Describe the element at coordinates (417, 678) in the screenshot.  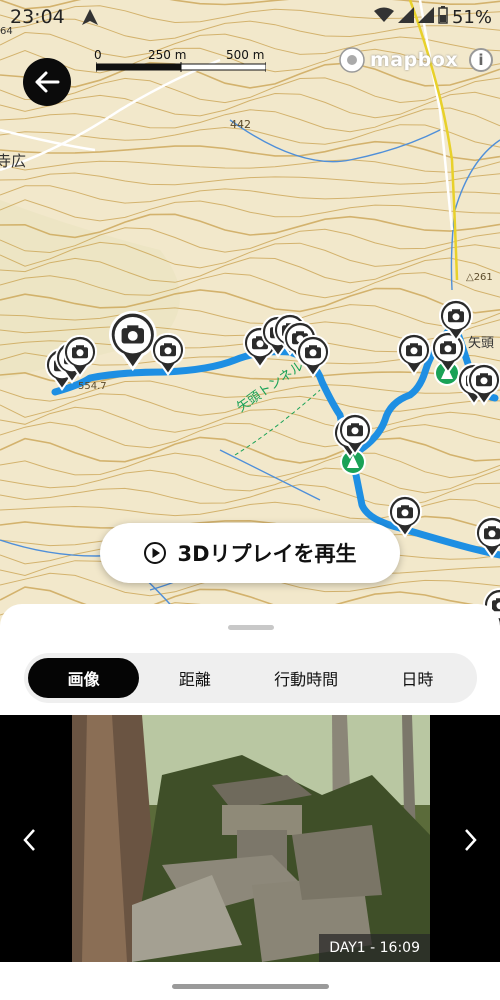
I see `tab-datetime: 日時` at that location.